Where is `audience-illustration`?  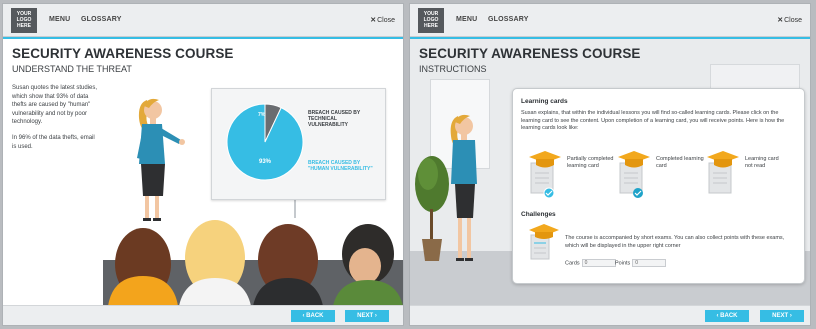
audience-illustration is located at coordinates (255, 263).